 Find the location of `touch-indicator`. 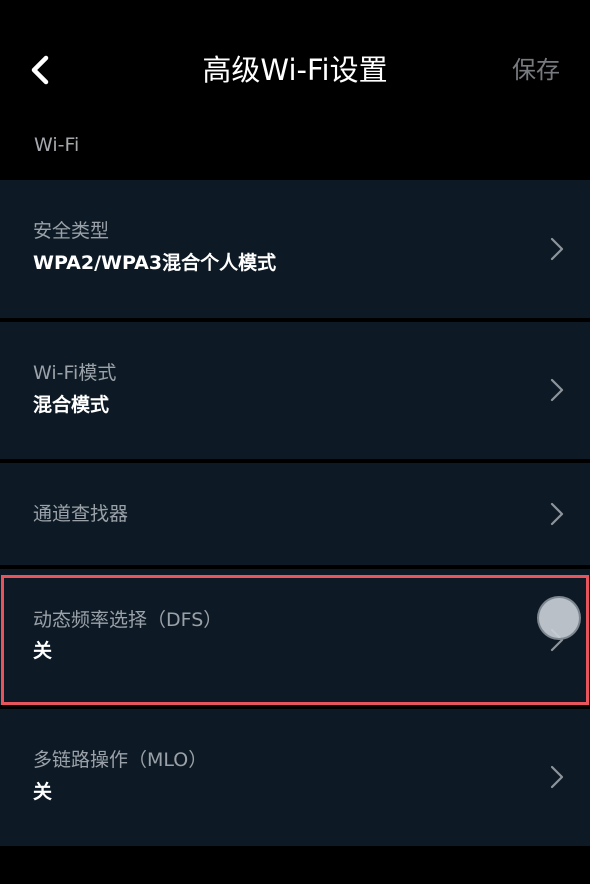

touch-indicator is located at coordinates (559, 618).